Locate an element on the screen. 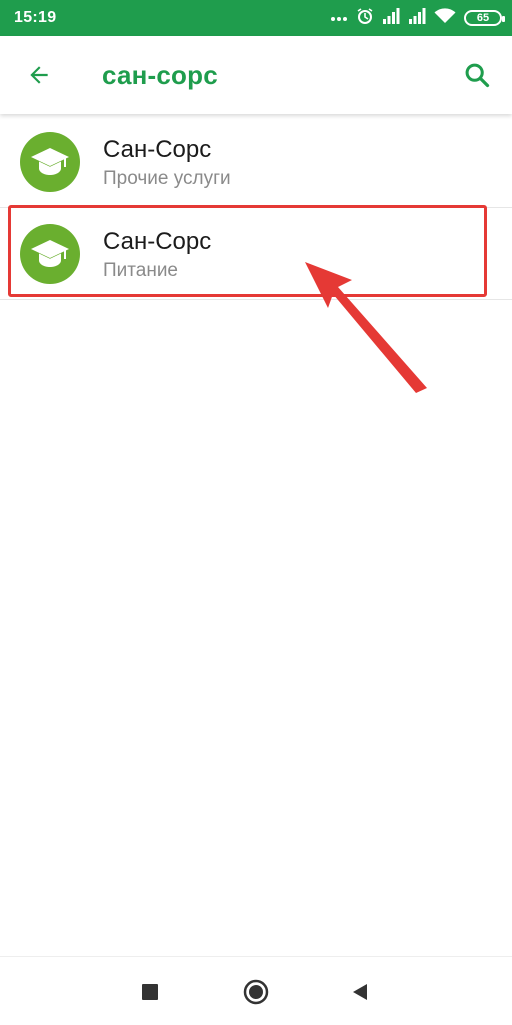 This screenshot has height=1025, width=512. status-icons: 65 is located at coordinates (417, 18).